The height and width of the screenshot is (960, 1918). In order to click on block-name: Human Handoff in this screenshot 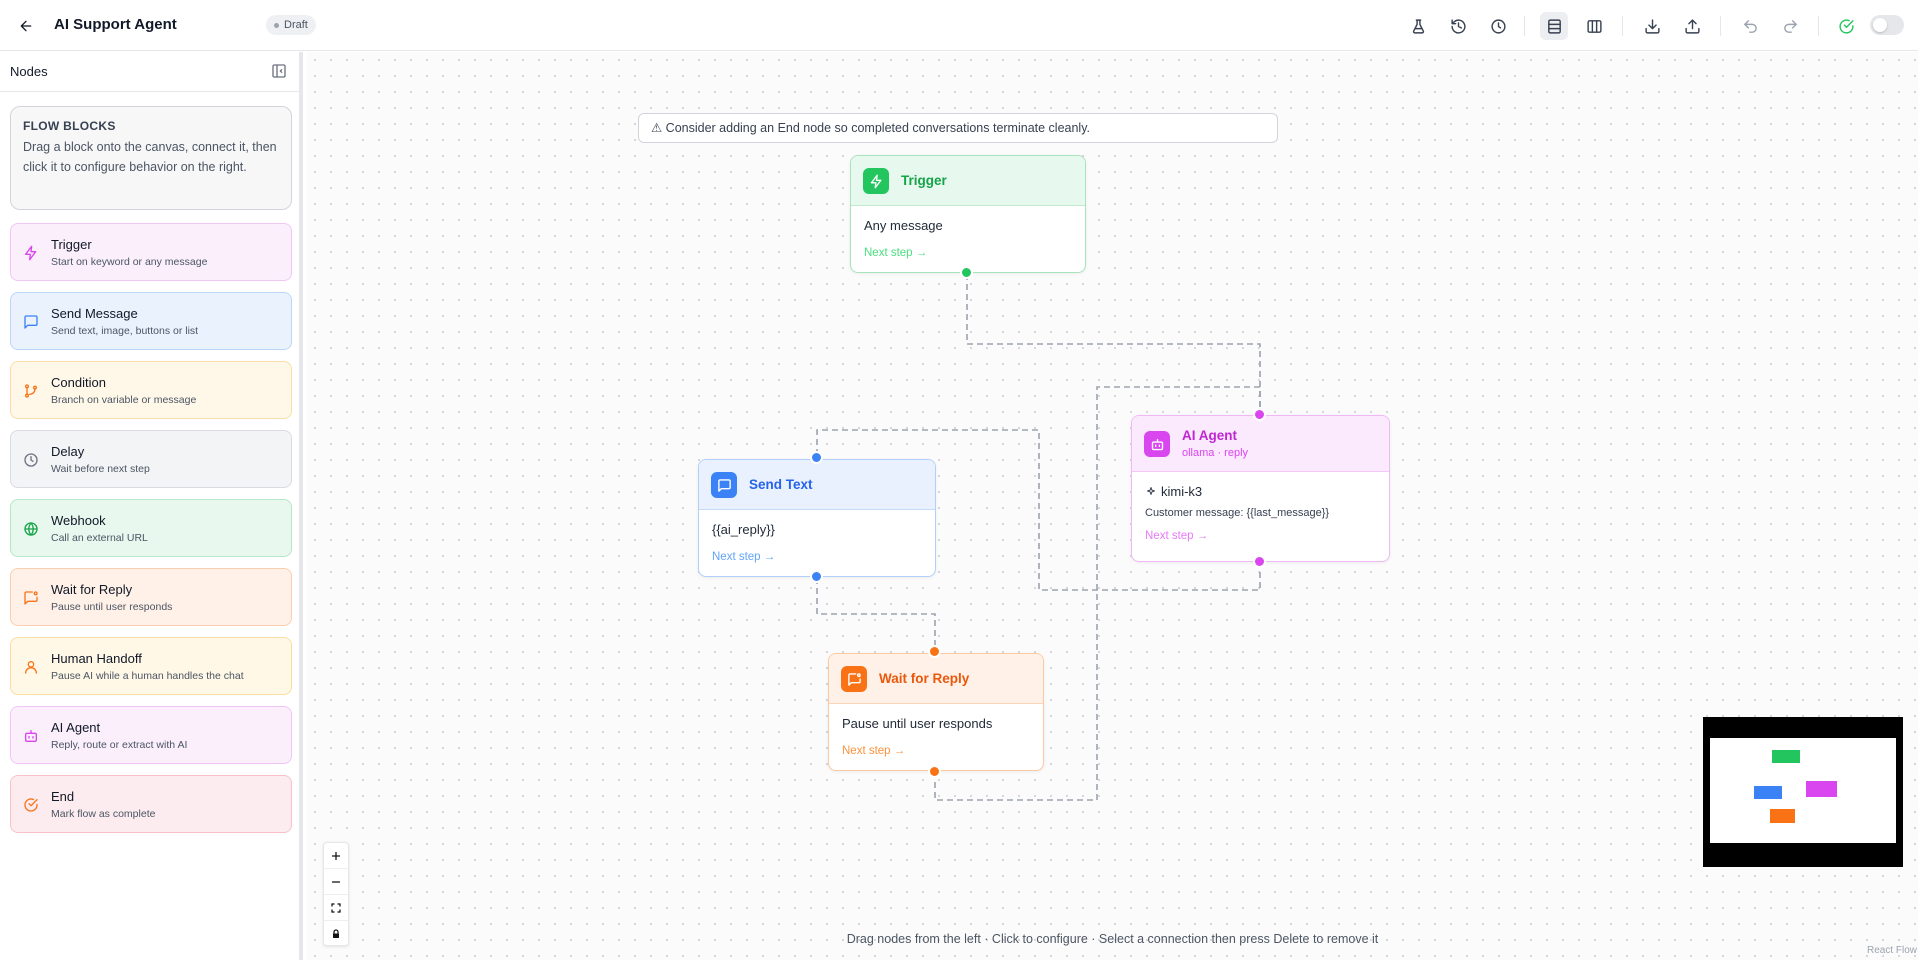, I will do `click(96, 658)`.